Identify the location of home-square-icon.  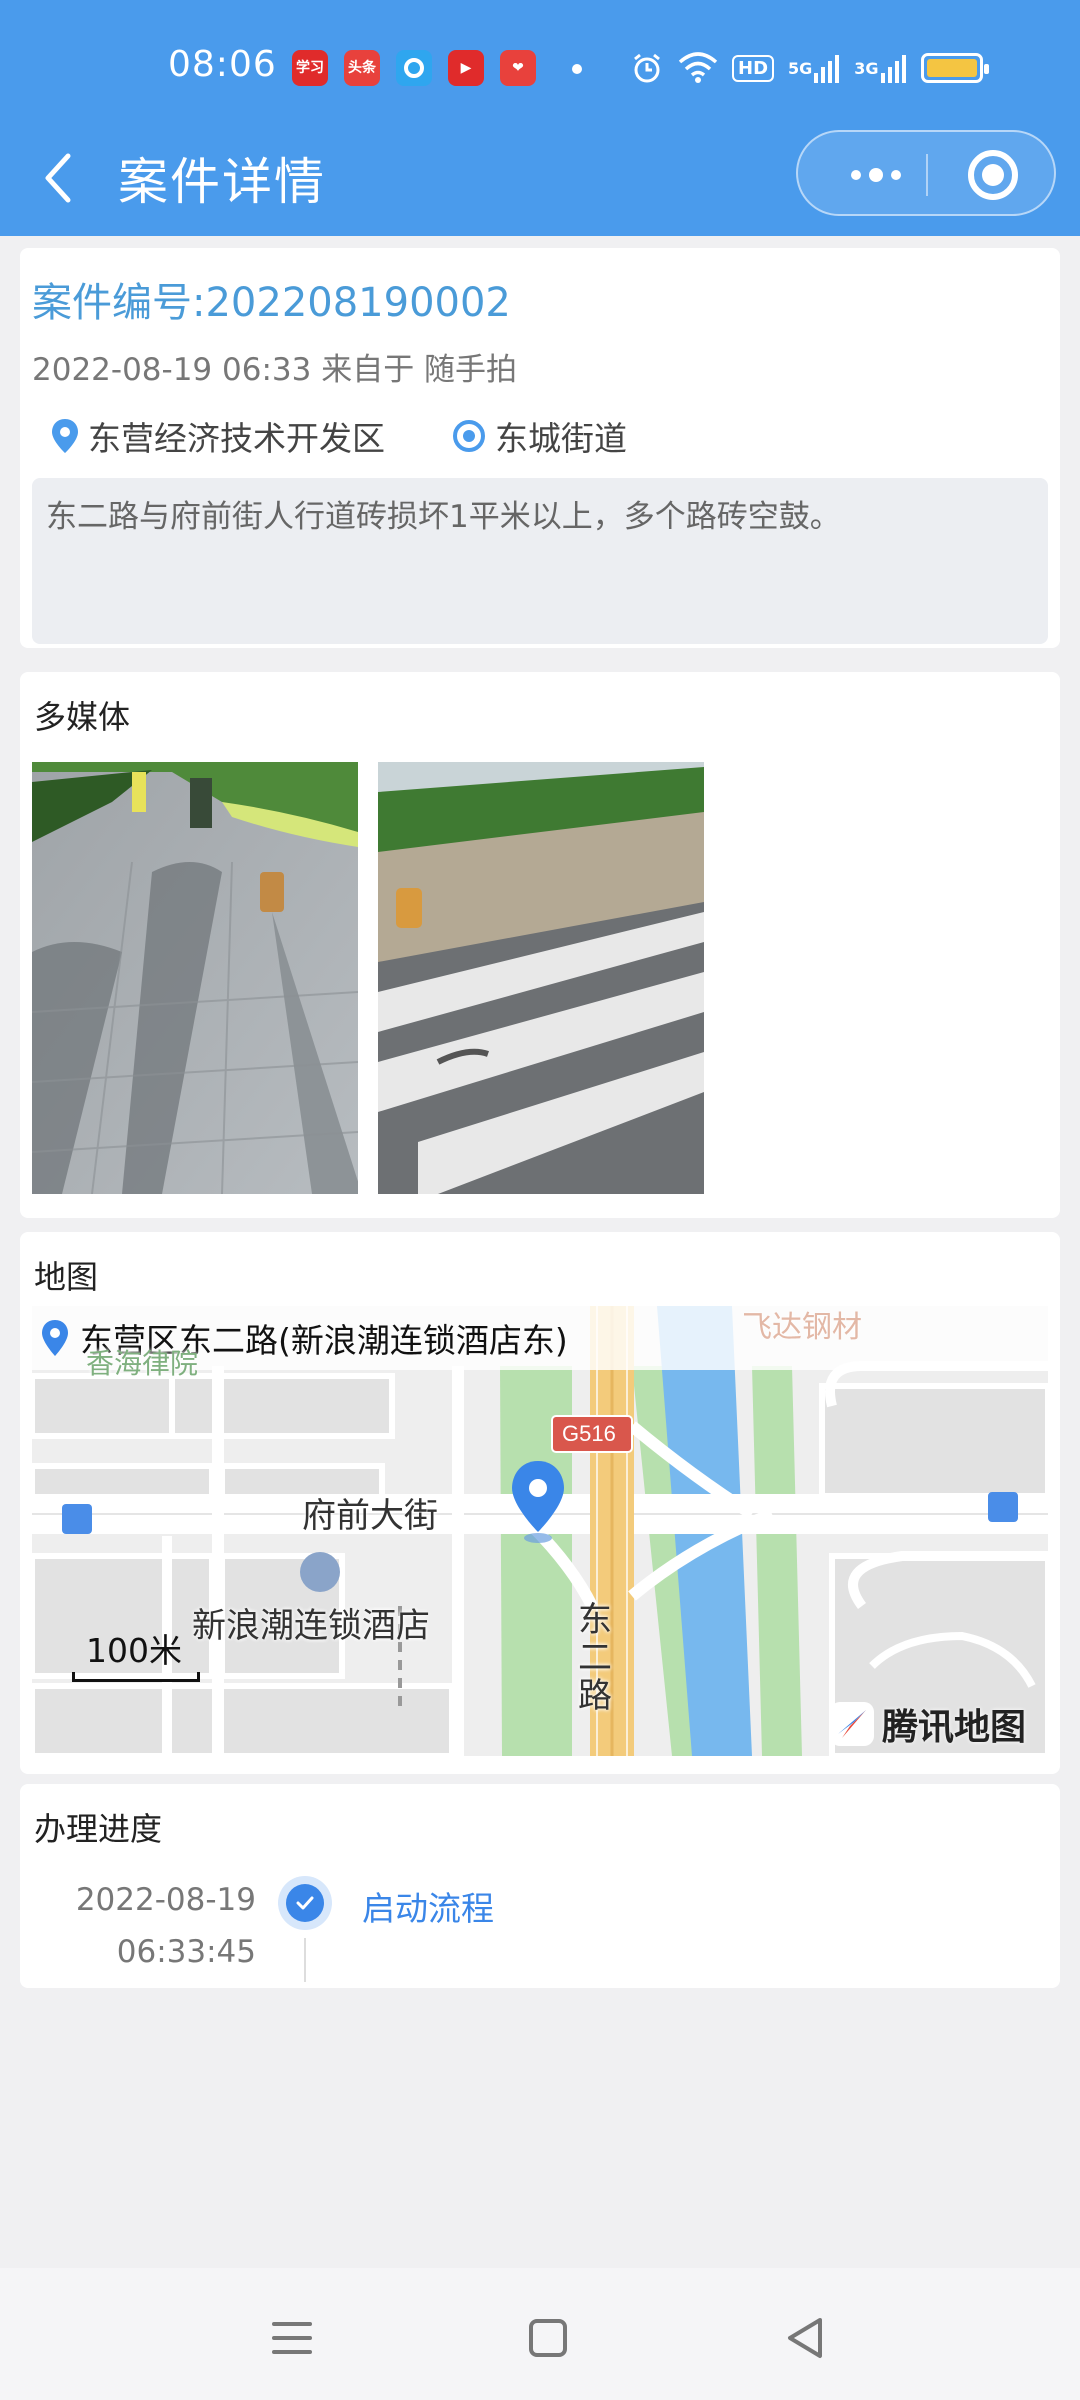
(548, 2338).